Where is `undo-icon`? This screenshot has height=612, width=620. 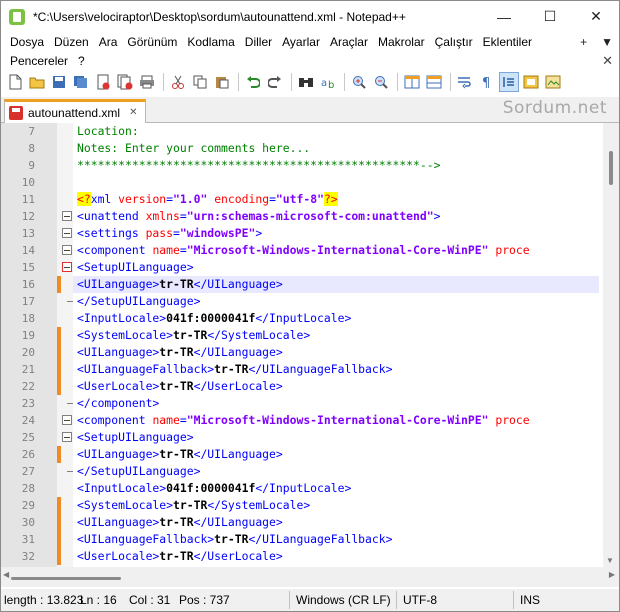 undo-icon is located at coordinates (253, 82).